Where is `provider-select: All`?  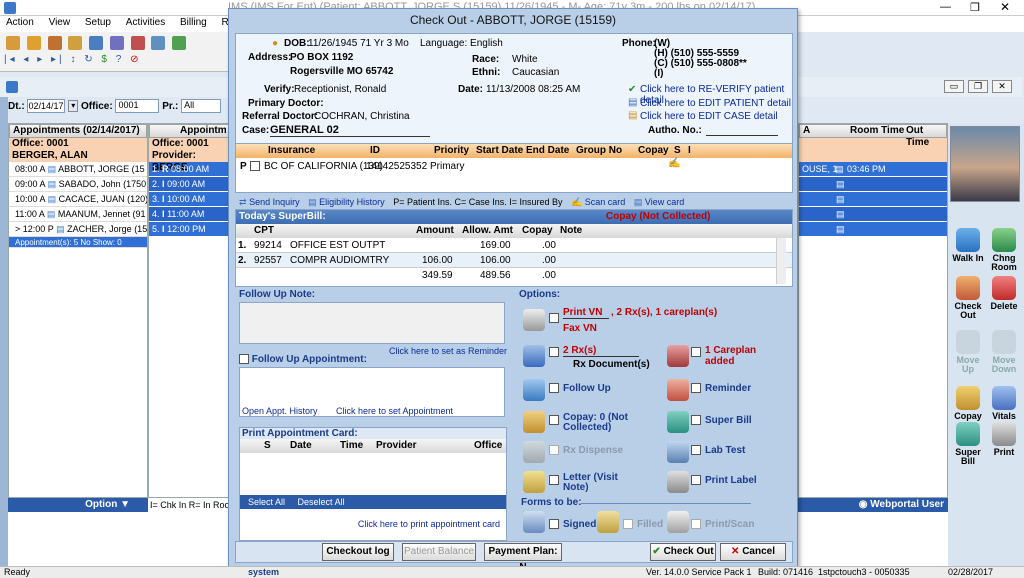 provider-select: All is located at coordinates (201, 106).